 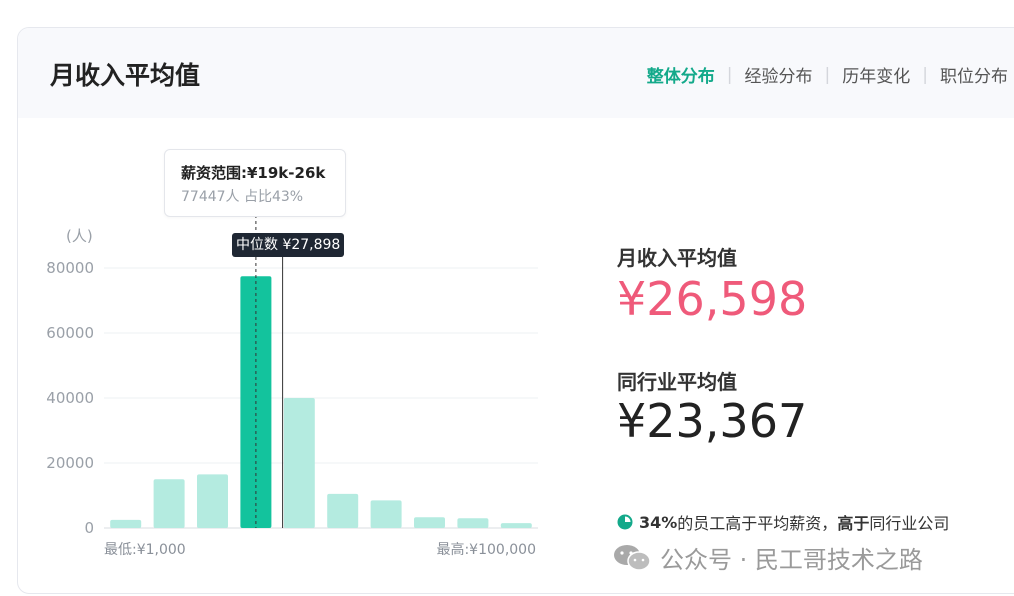 I want to click on y-tick-label: 40000, so click(x=70, y=398).